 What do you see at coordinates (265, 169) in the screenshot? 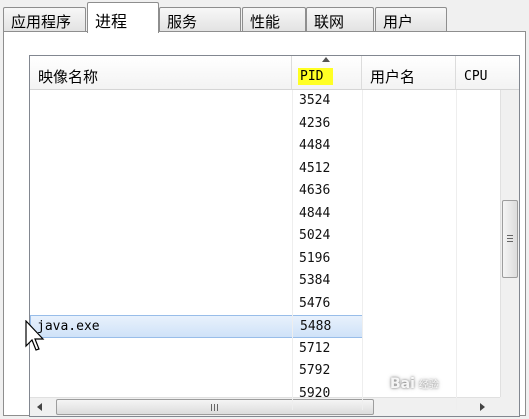
I see `table-row: 4512` at bounding box center [265, 169].